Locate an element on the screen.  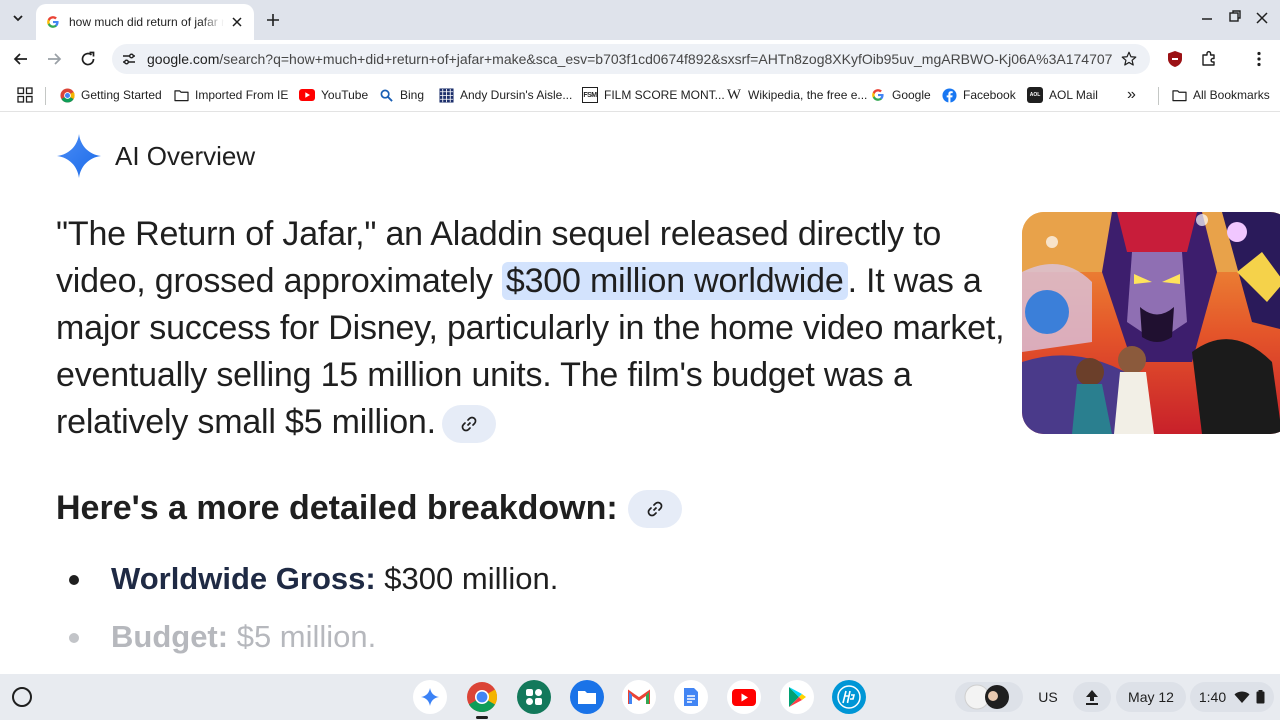
status-tray: 1:40 is located at coordinates (1232, 697).